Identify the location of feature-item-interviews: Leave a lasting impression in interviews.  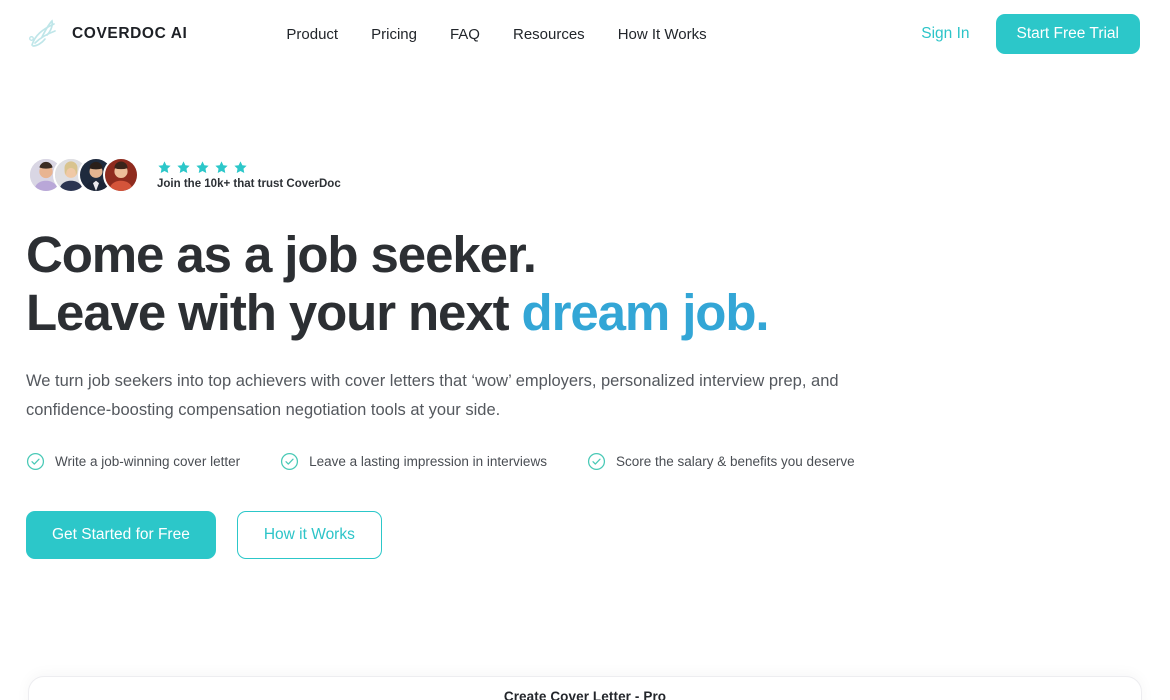
(413, 461).